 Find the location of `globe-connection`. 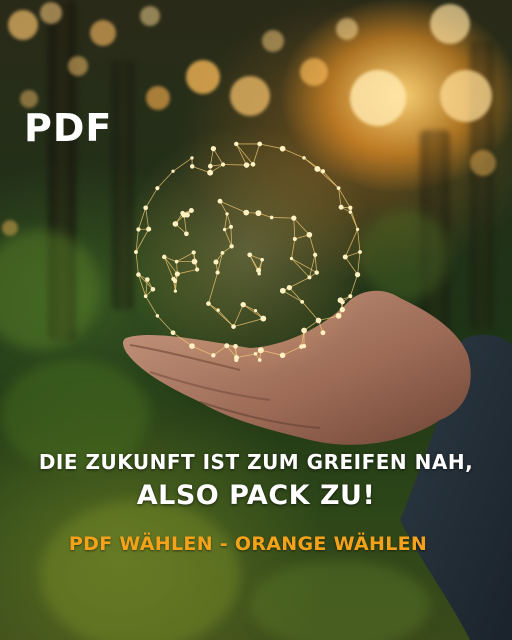

globe-connection is located at coordinates (235, 165).